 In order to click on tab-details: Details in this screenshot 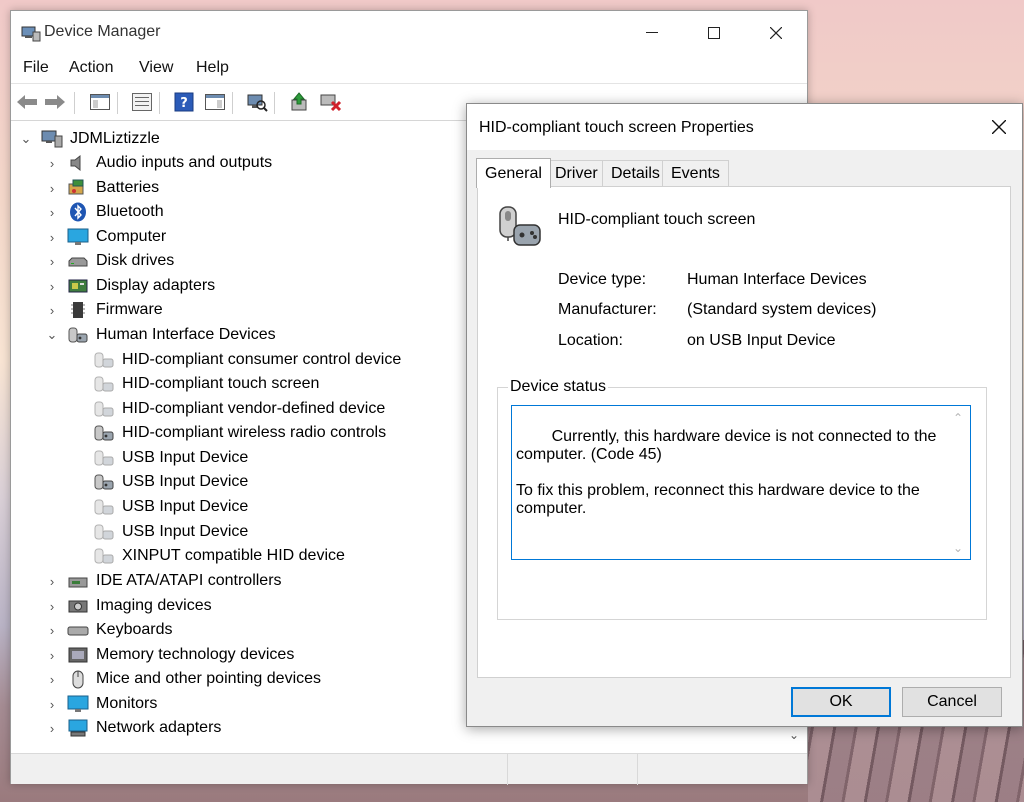, I will do `click(635, 173)`.